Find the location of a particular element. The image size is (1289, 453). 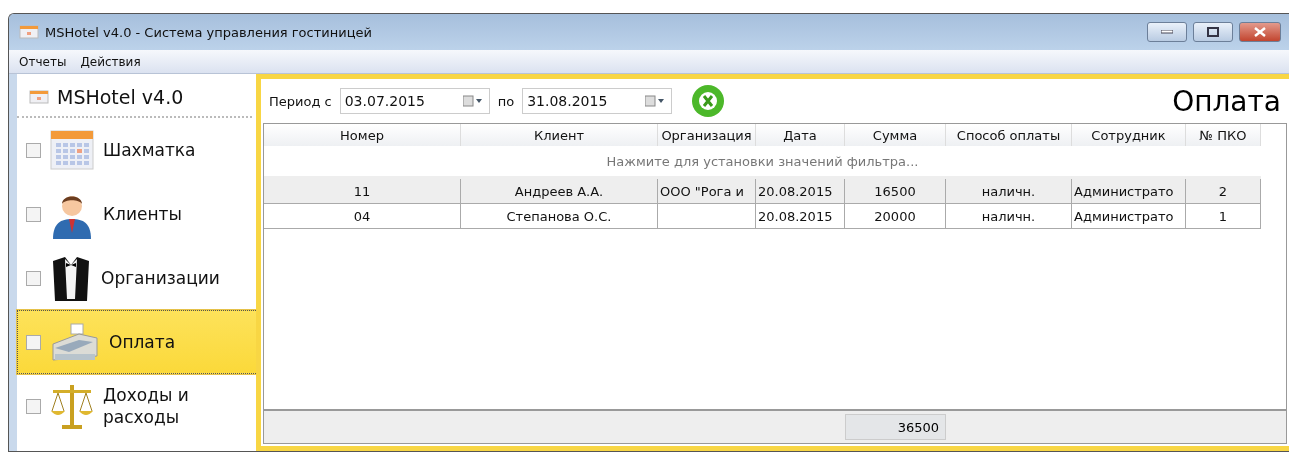

column-header: Дата is located at coordinates (800, 135).